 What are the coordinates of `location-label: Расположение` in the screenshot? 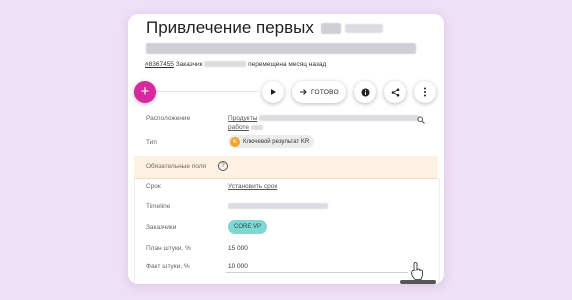 It's located at (168, 118).